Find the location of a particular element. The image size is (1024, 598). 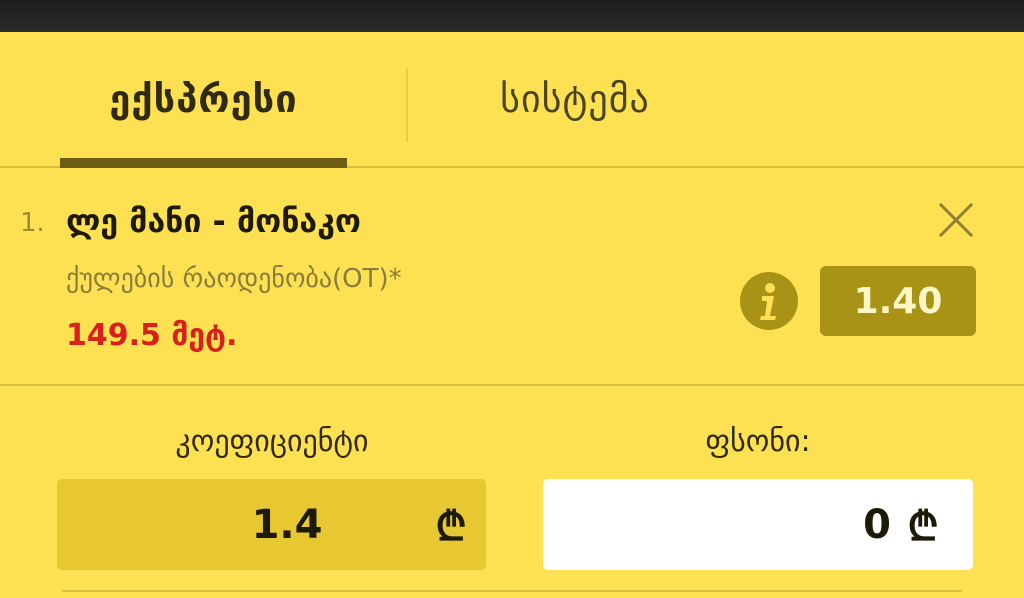

bet-selection: 149.5 მეტ. is located at coordinates (152, 335).